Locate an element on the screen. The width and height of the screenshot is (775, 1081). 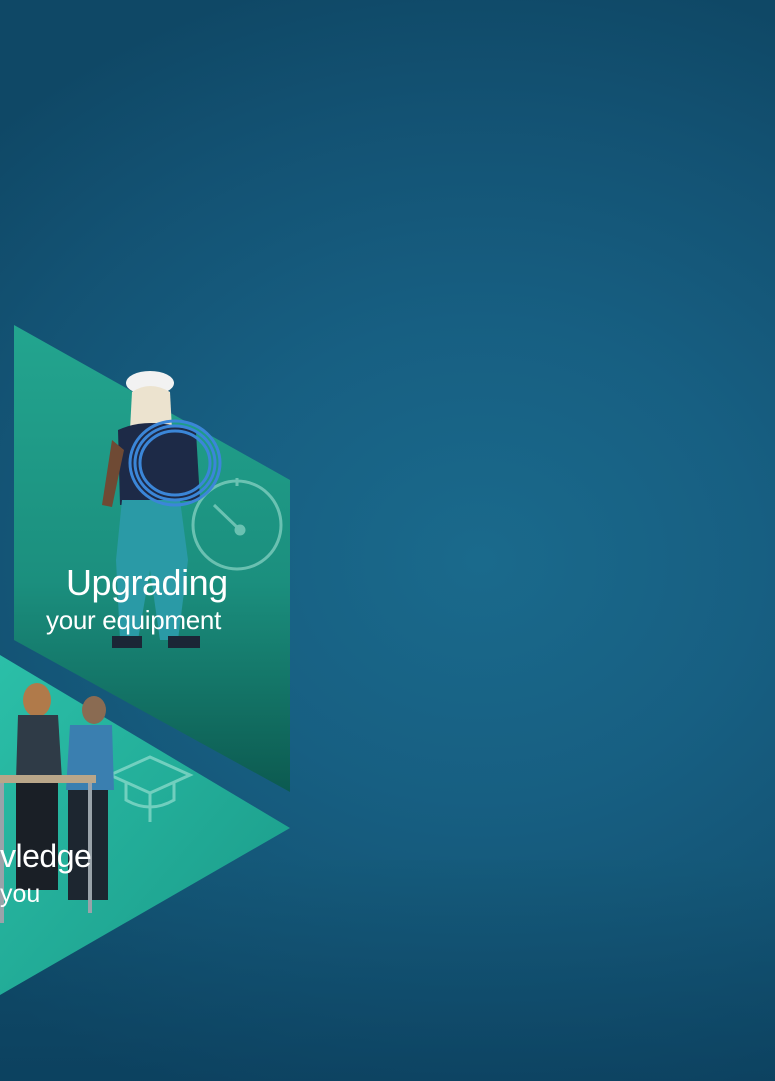
knowledge-subtitle: you is located at coordinates (20, 894).